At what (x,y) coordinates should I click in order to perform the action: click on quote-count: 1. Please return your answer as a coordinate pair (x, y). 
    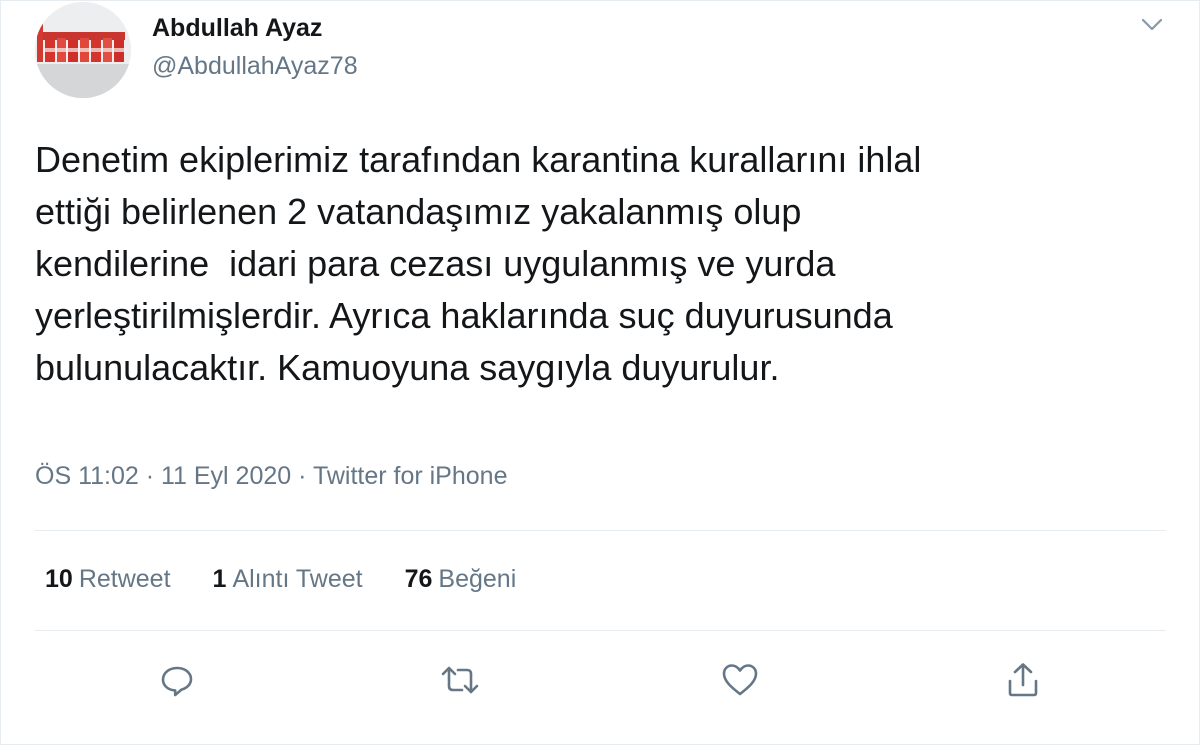
    Looking at the image, I should click on (219, 579).